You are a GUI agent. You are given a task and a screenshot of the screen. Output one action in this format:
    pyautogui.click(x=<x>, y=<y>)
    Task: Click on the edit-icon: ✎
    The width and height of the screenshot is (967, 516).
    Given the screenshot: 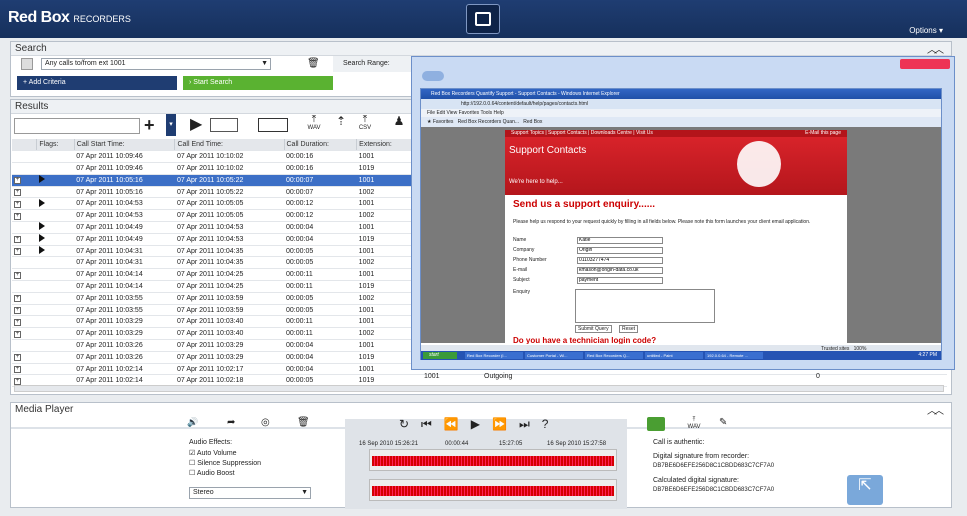 What is the action you would take?
    pyautogui.click(x=723, y=422)
    